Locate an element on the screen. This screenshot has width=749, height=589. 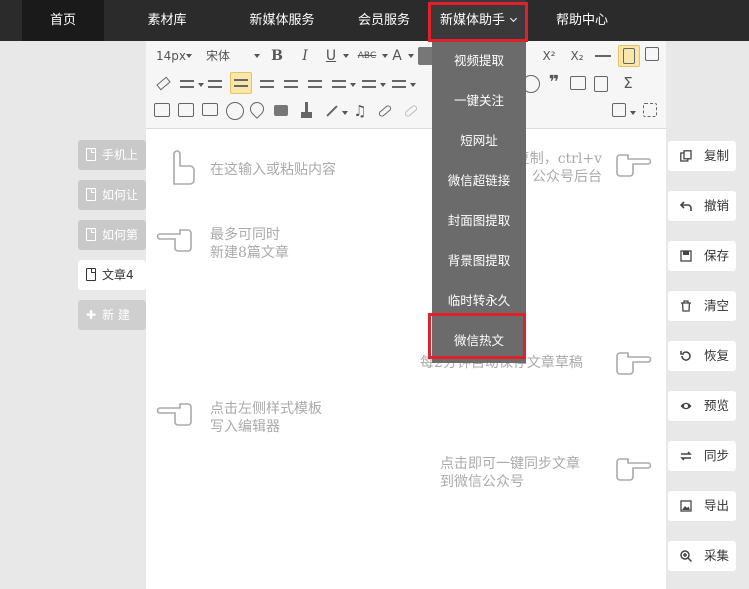
font-size-select: 14px is located at coordinates (171, 56).